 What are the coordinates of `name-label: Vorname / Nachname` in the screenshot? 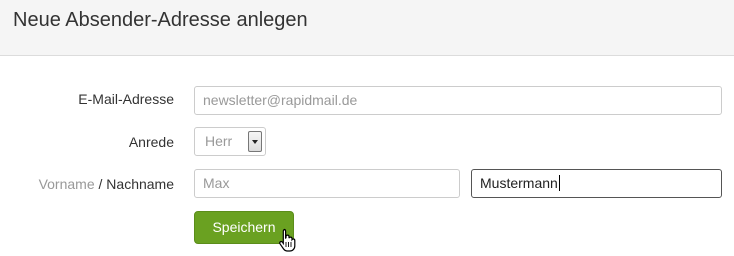 It's located at (106, 184).